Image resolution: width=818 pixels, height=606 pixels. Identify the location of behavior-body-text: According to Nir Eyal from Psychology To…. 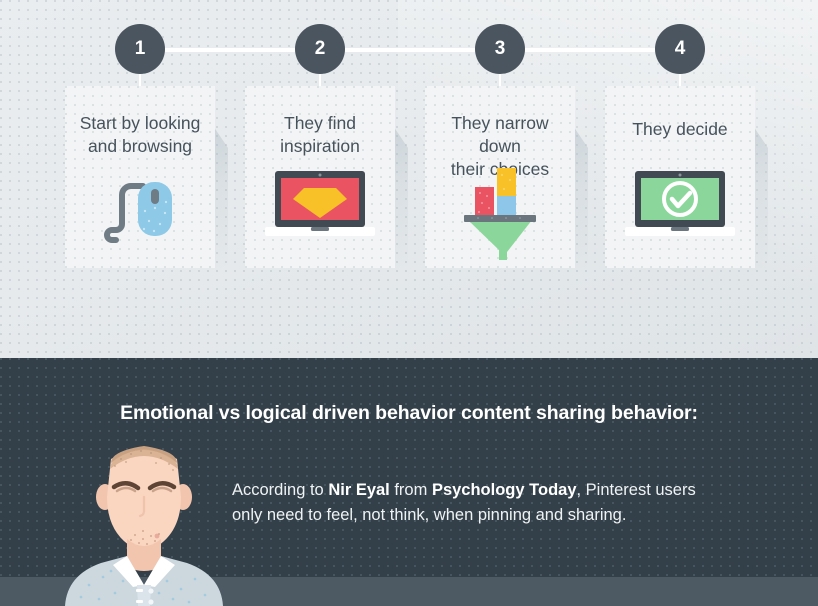
(471, 503).